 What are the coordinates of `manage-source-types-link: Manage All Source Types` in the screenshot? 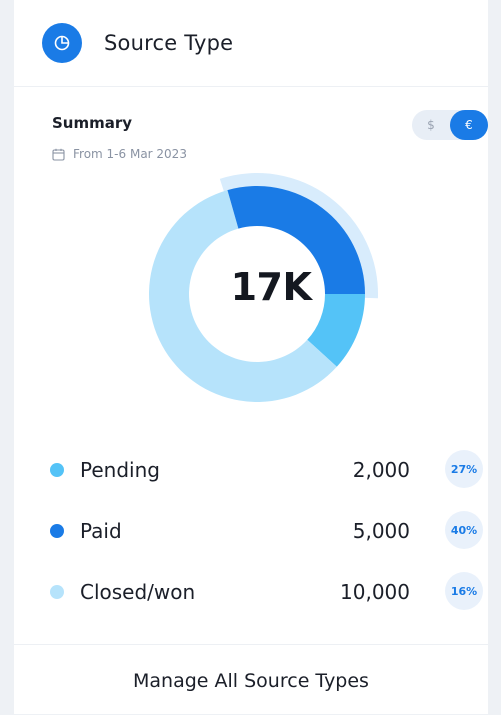 It's located at (251, 681).